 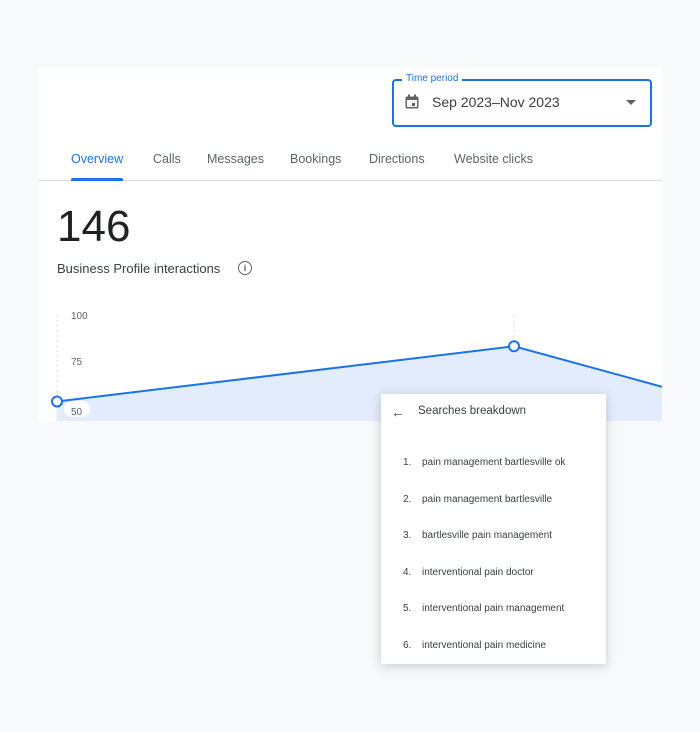 What do you see at coordinates (407, 499) in the screenshot?
I see `item-number: 2.` at bounding box center [407, 499].